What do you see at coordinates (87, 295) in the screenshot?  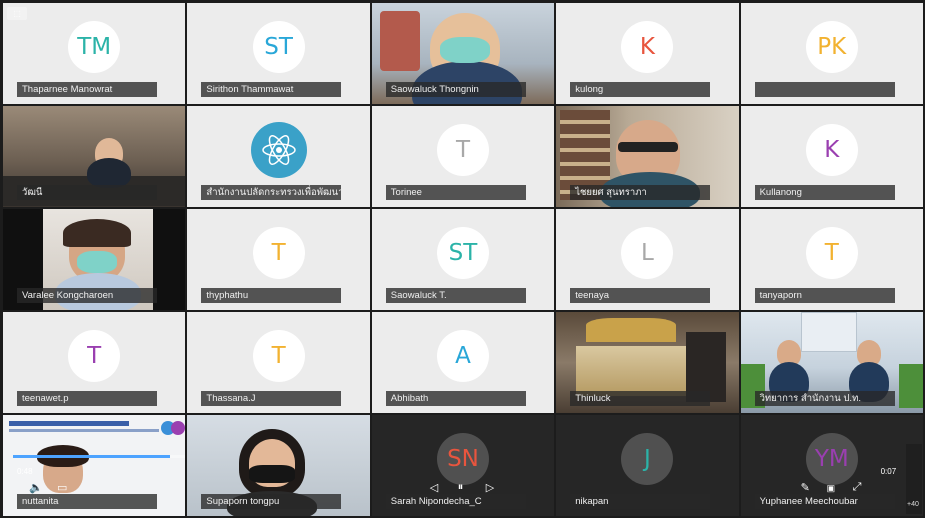 I see `participant-name: Varalee Kongcharoen` at bounding box center [87, 295].